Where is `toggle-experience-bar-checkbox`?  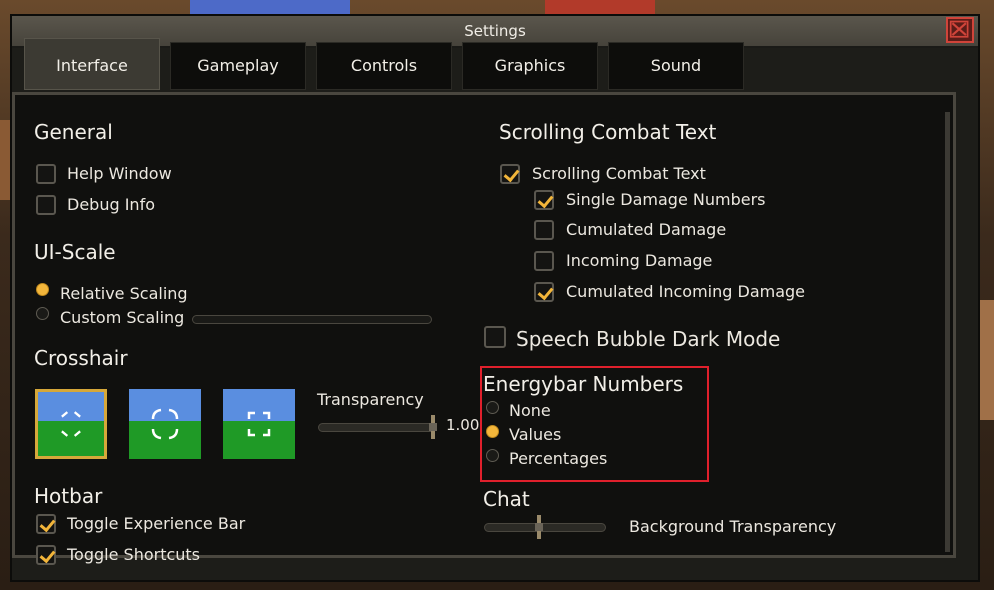 toggle-experience-bar-checkbox is located at coordinates (46, 524).